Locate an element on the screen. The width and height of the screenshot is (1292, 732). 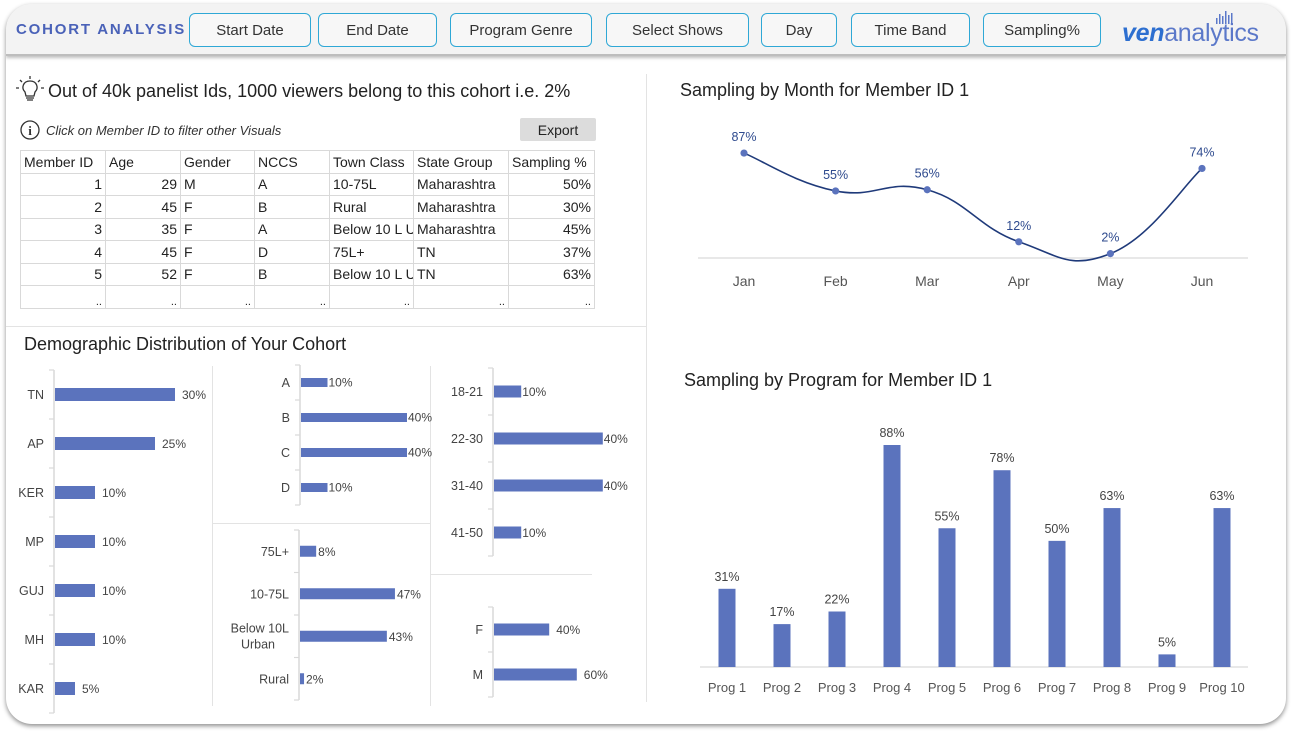
bar-ker is located at coordinates (75, 492).